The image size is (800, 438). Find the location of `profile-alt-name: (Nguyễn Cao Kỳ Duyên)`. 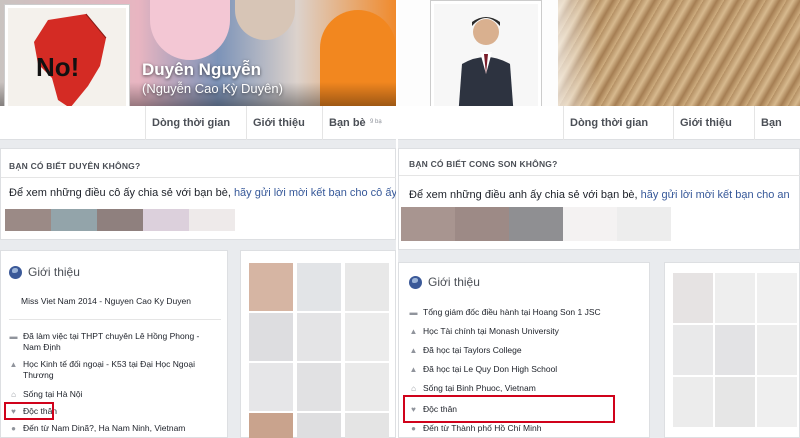

profile-alt-name: (Nguyễn Cao Kỳ Duyên) is located at coordinates (212, 88).